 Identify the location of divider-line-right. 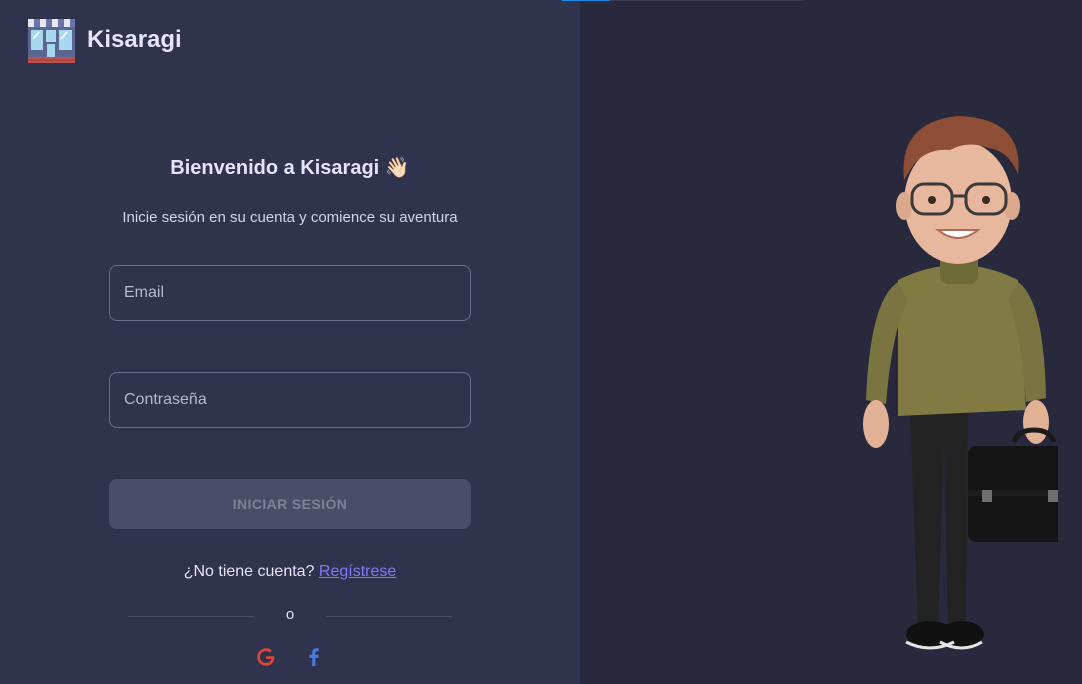
(389, 616).